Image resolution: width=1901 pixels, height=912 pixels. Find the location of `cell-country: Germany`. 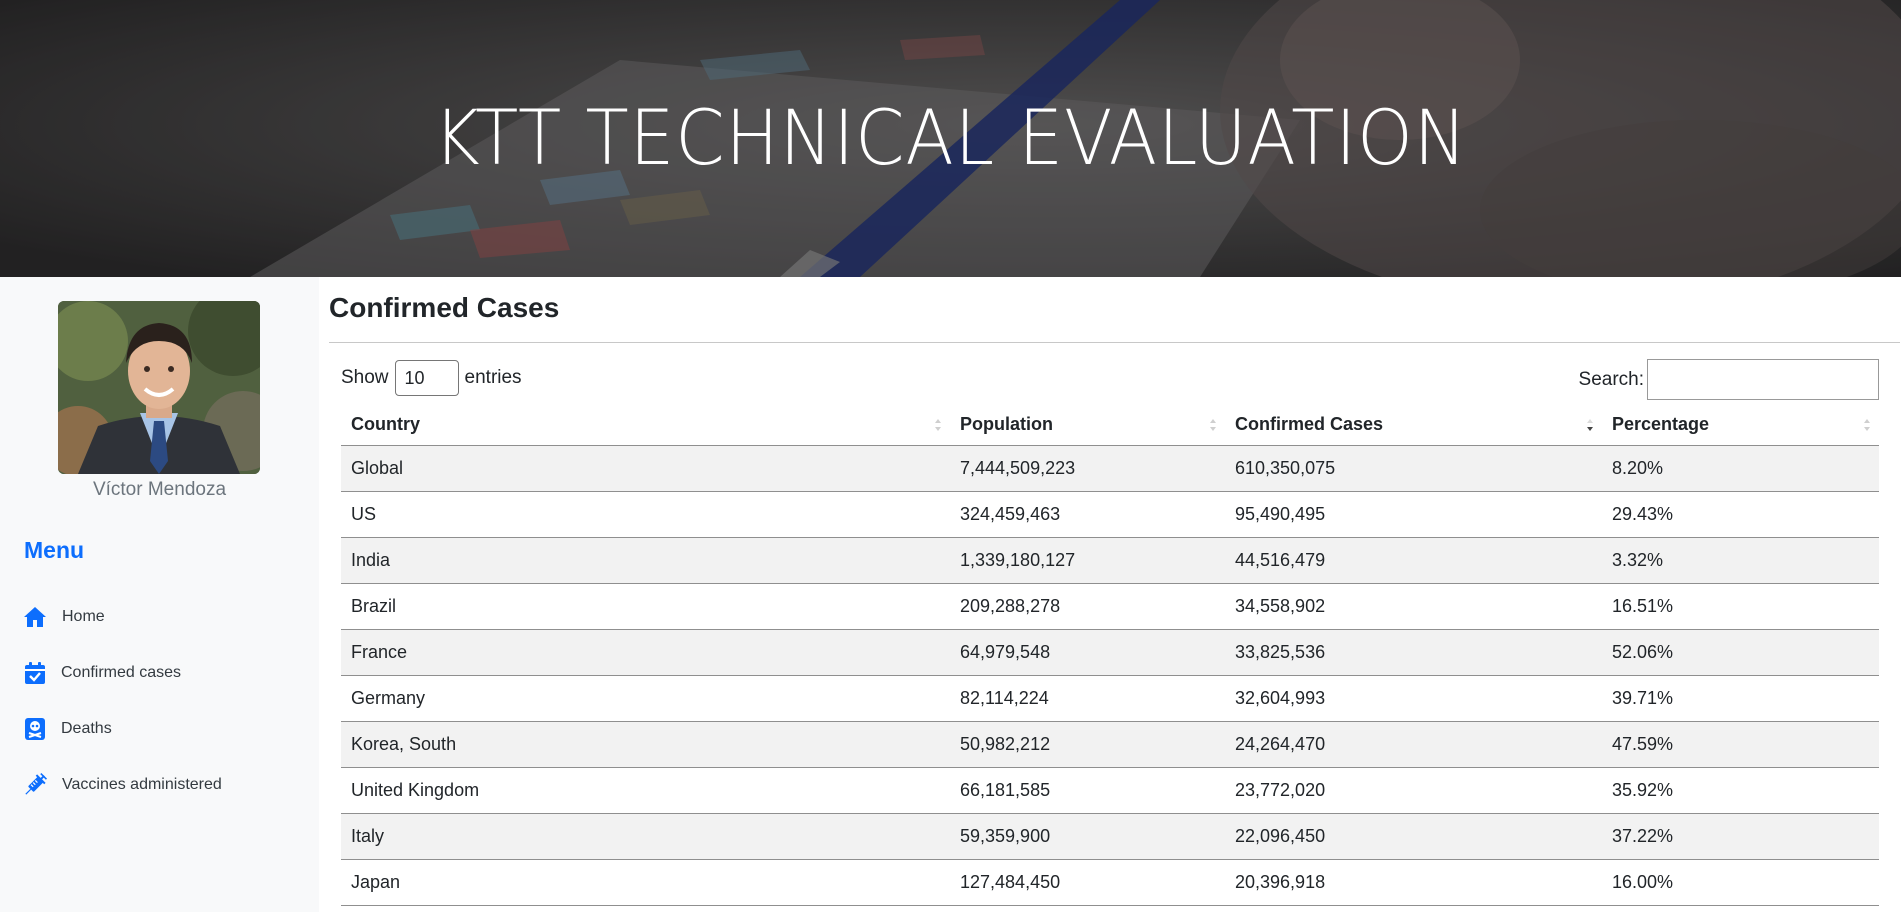

cell-country: Germany is located at coordinates (645, 698).